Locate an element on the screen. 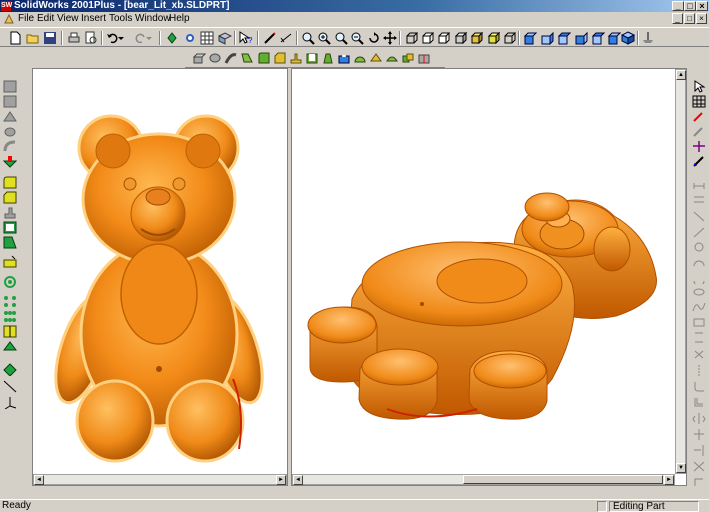 The height and width of the screenshot is (512, 709). iso-view-horizontal-scrollbar: ◄ ► is located at coordinates (483, 479).